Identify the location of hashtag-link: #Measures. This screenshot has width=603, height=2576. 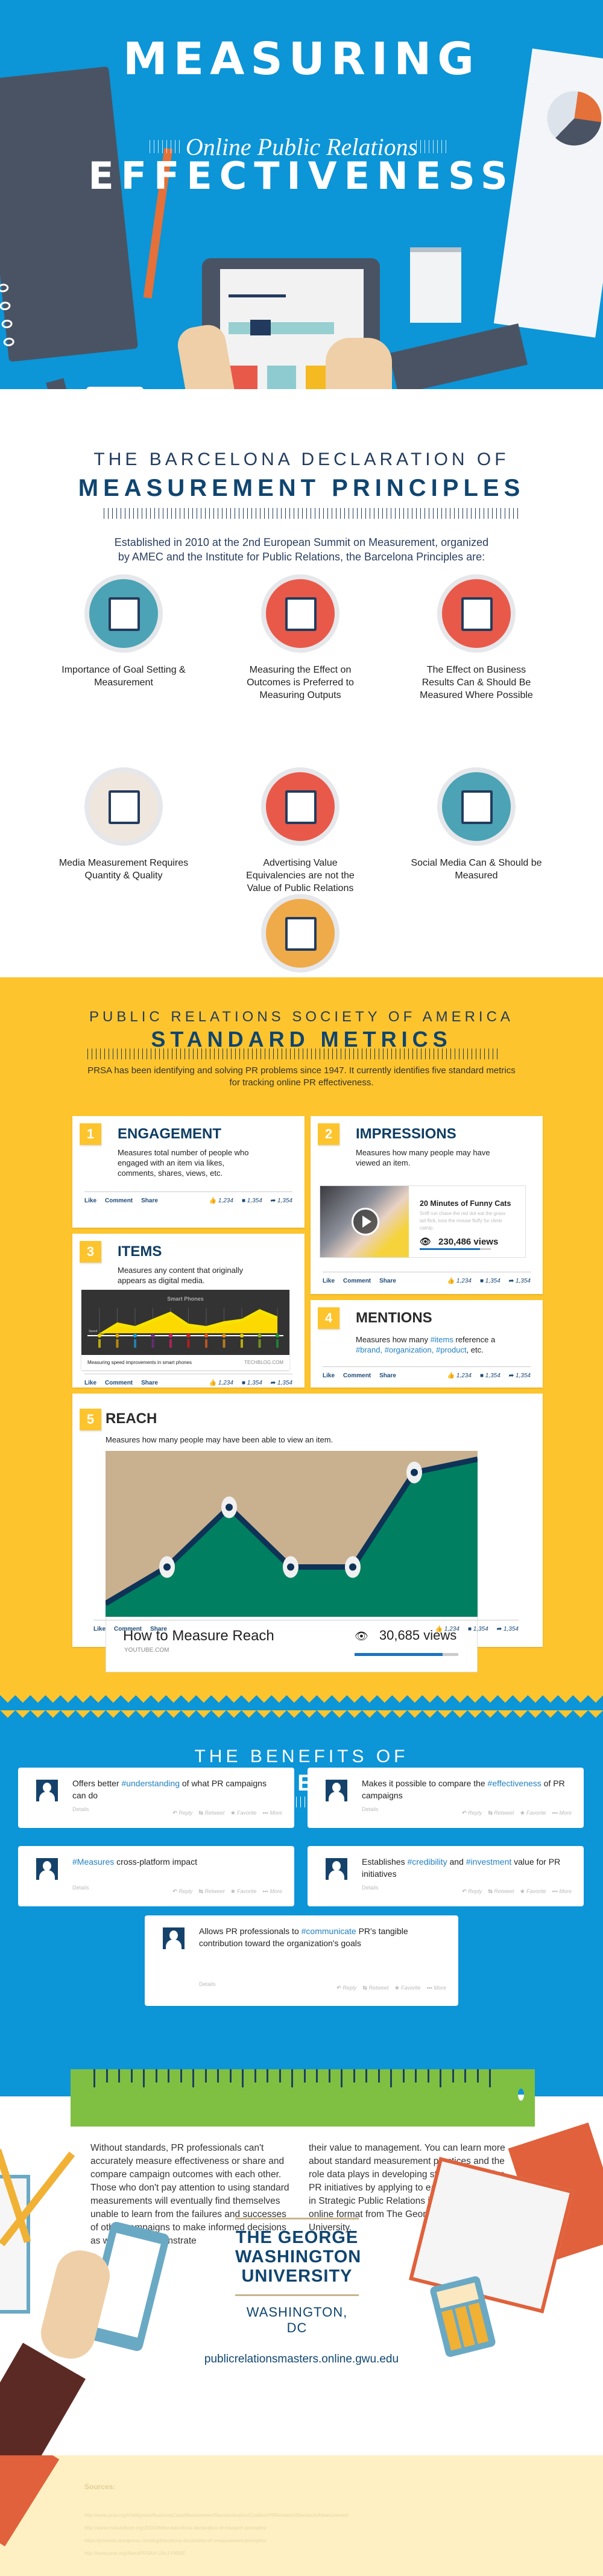
(93, 1862).